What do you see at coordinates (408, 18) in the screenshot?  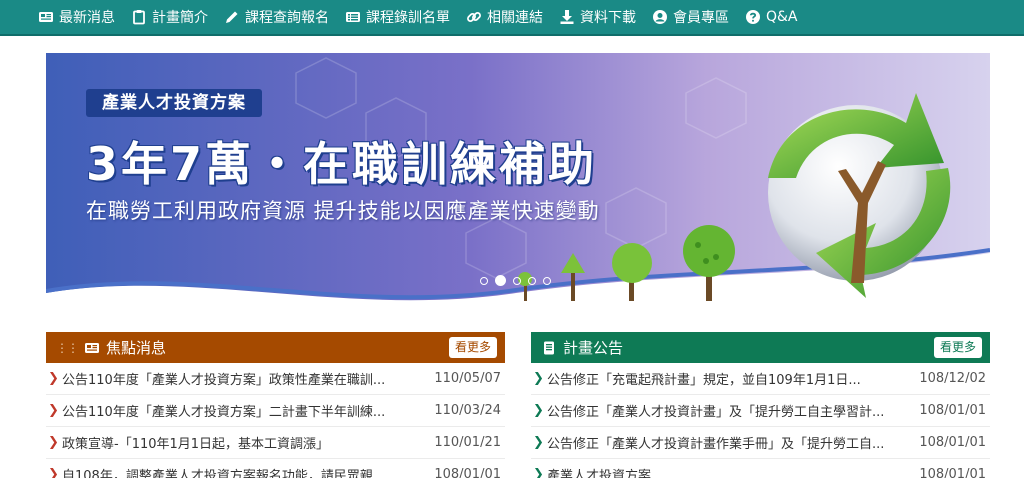 I see `nav-item-label: 課程錄訓名單` at bounding box center [408, 18].